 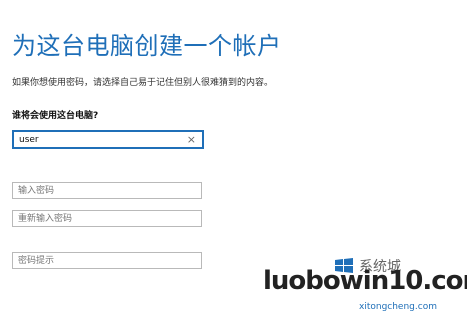 What do you see at coordinates (147, 46) in the screenshot?
I see `page-title: 为这台电脑创建一个帐户` at bounding box center [147, 46].